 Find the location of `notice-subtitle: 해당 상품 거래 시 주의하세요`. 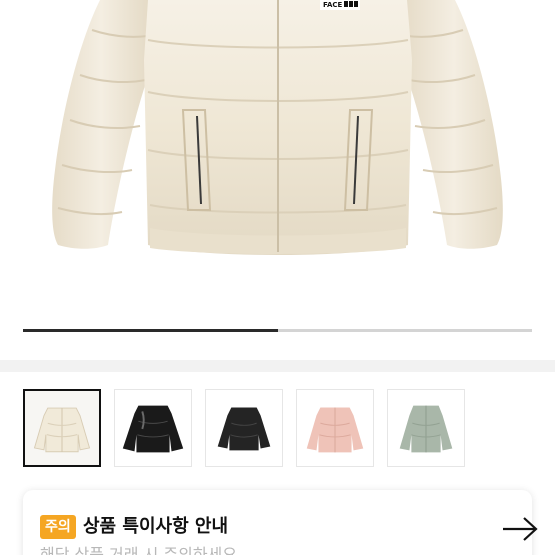

notice-subtitle: 해당 상품 거래 시 주의하세요 is located at coordinates (138, 550).